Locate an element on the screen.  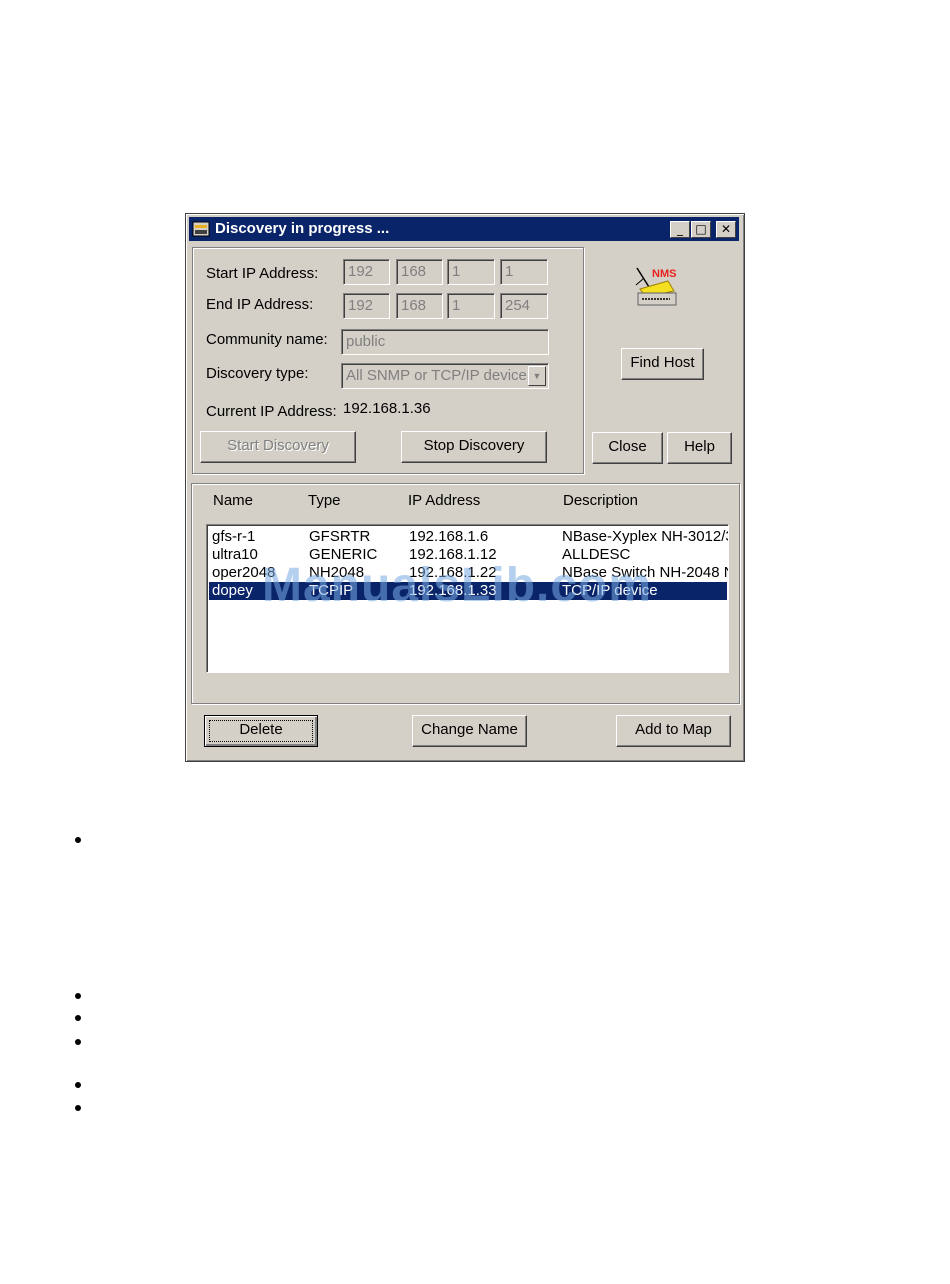
discovery-type-label: Discovery type: is located at coordinates (257, 373).